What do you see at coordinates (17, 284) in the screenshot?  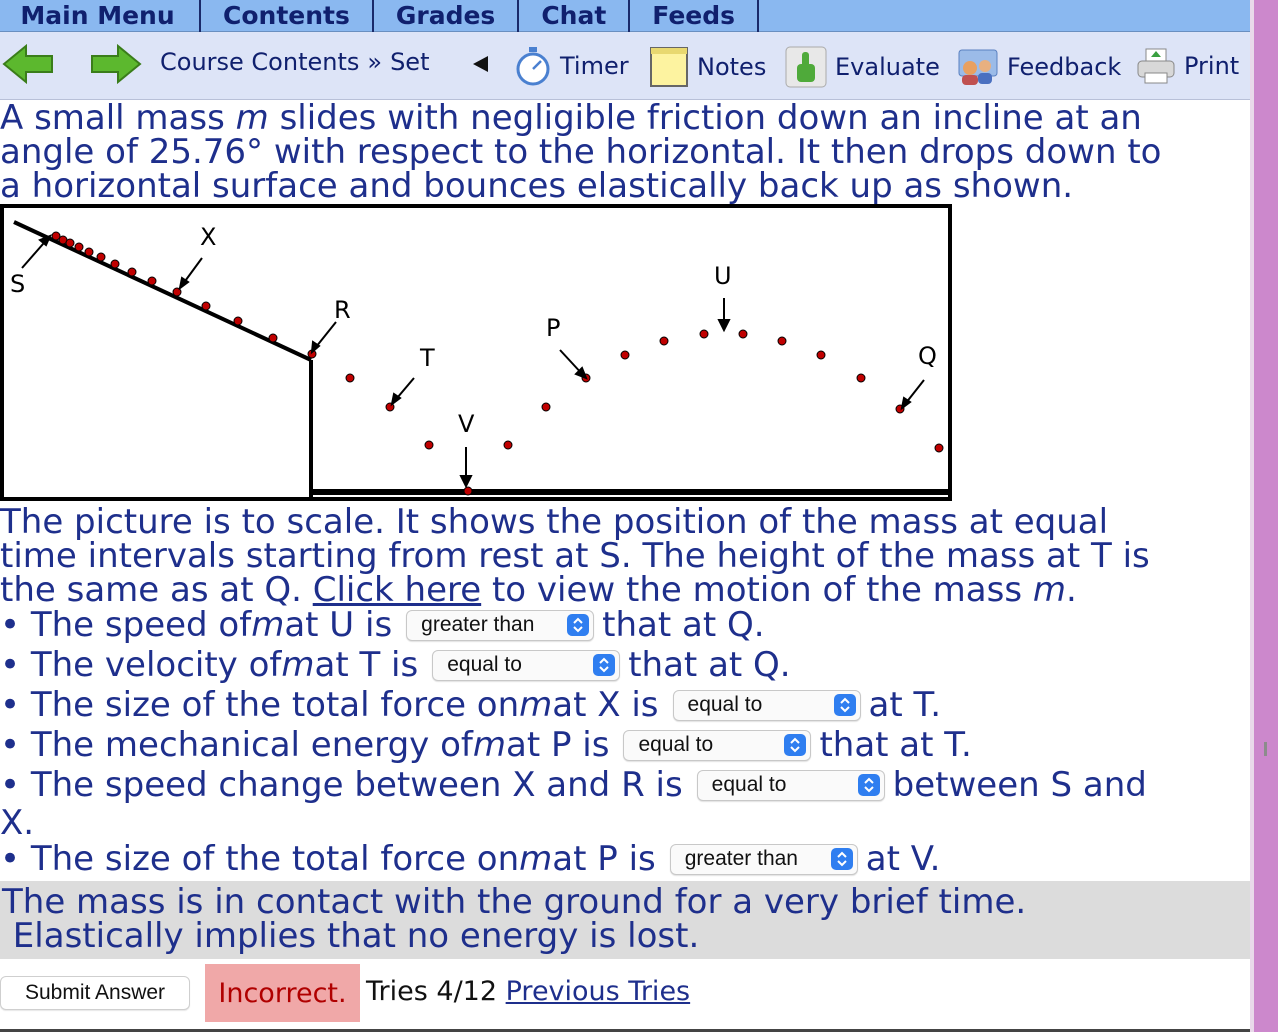 I see `label-s: S` at bounding box center [17, 284].